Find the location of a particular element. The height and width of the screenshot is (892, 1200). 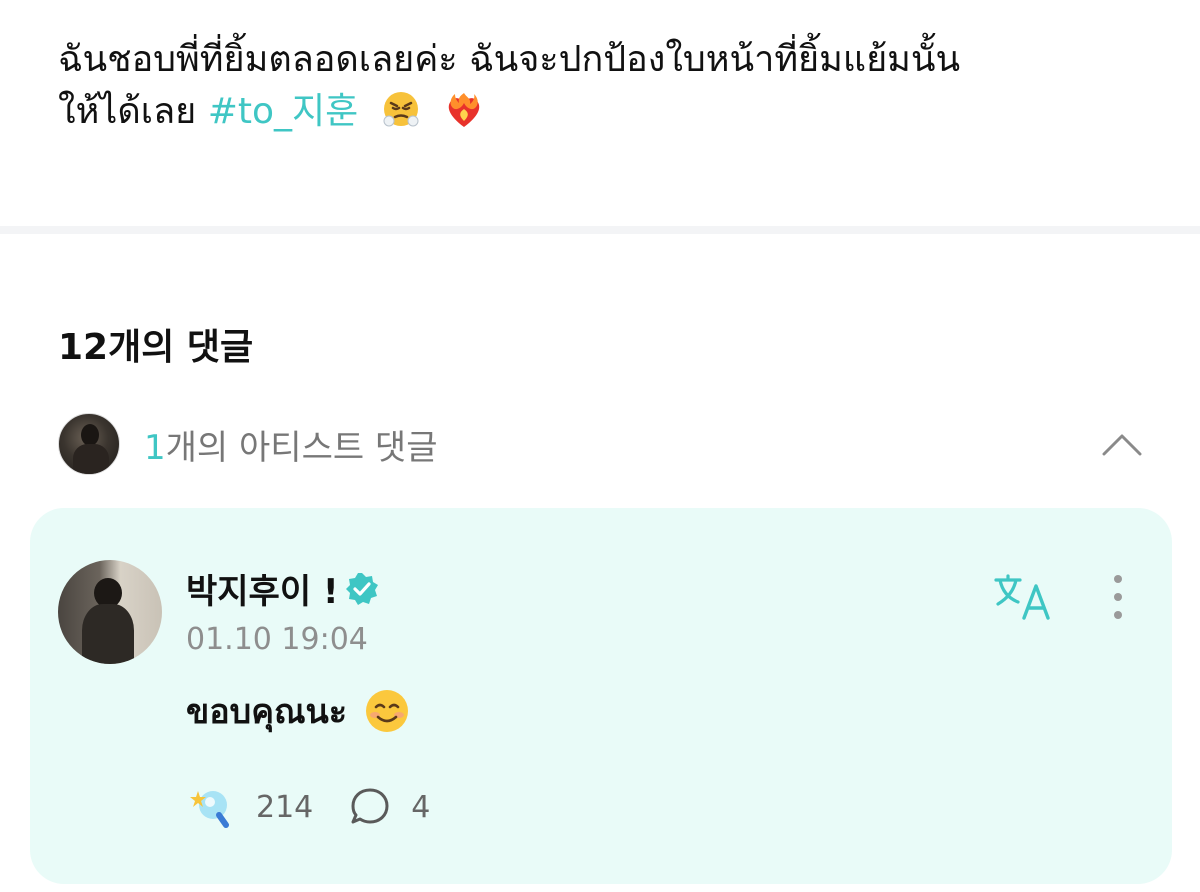

author-name: 박지후이 ! is located at coordinates (262, 592).